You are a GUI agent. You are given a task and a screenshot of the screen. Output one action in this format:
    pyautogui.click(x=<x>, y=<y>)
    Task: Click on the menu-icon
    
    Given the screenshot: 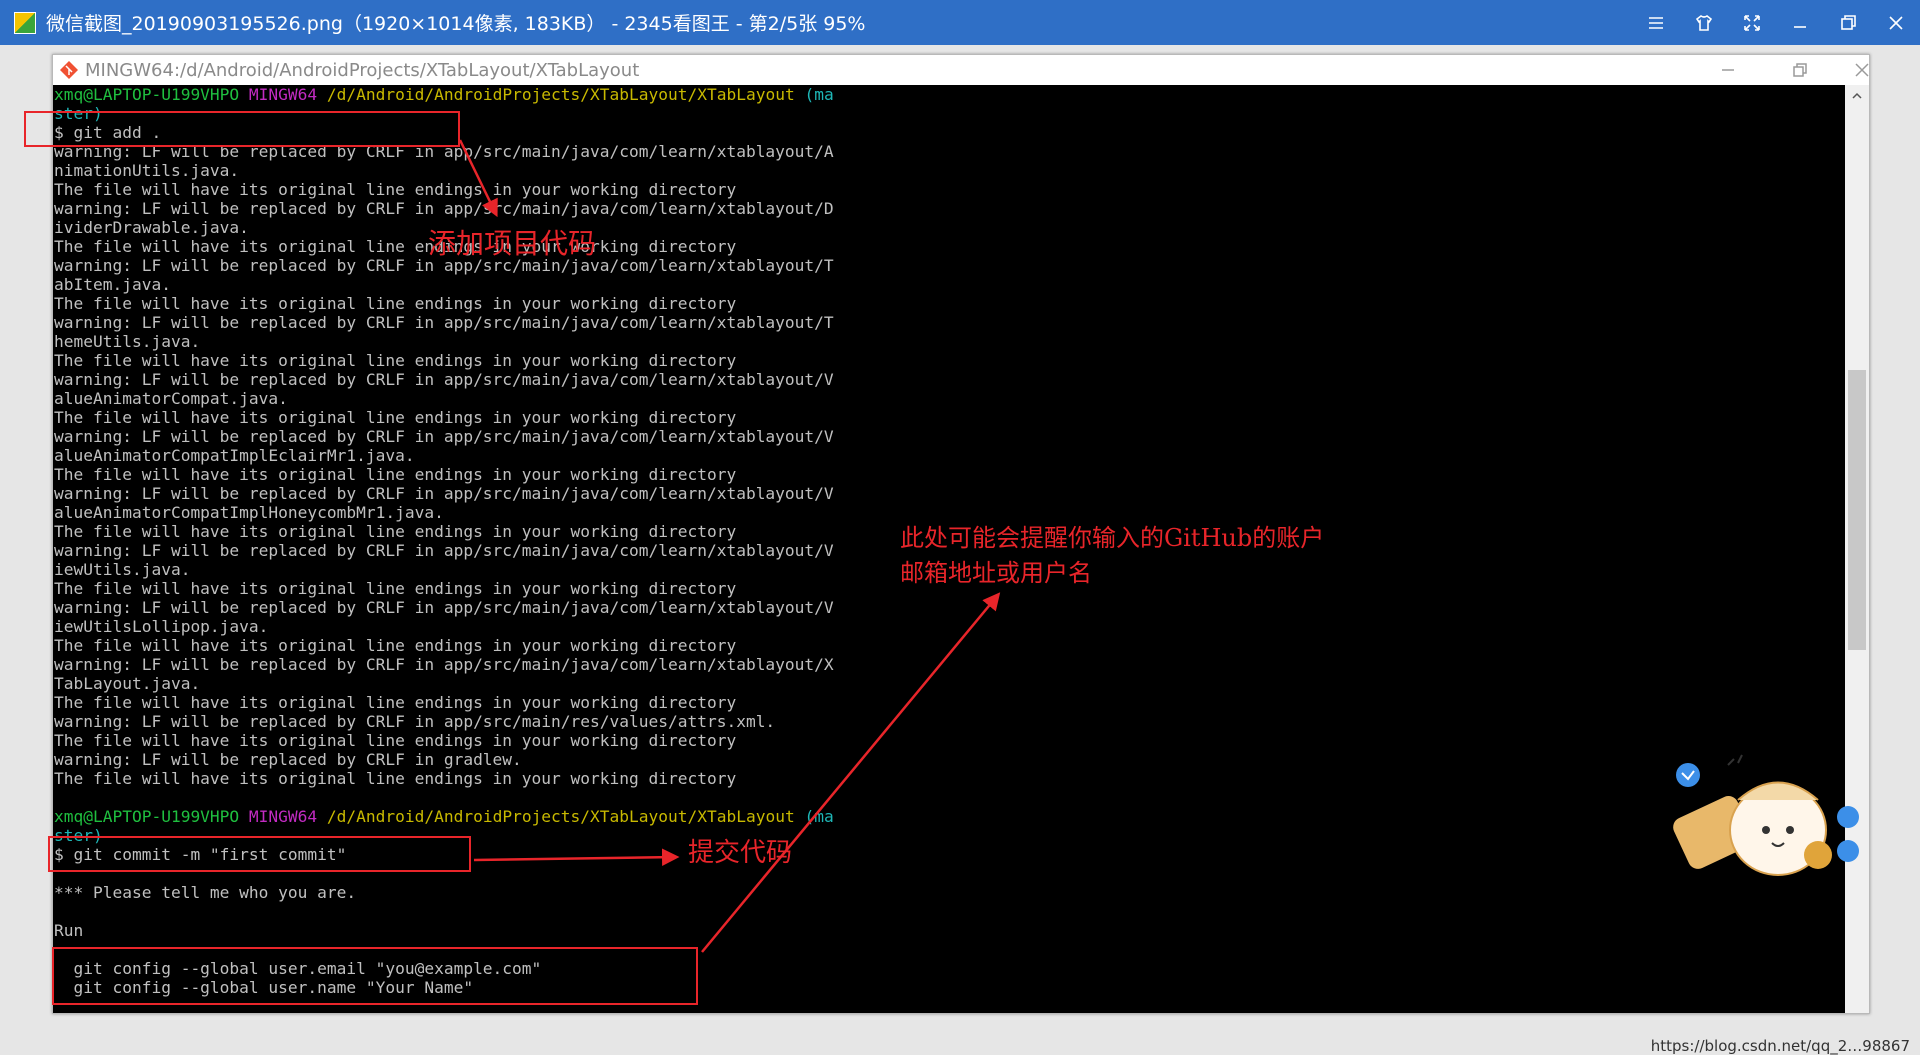 What is the action you would take?
    pyautogui.click(x=1656, y=22)
    